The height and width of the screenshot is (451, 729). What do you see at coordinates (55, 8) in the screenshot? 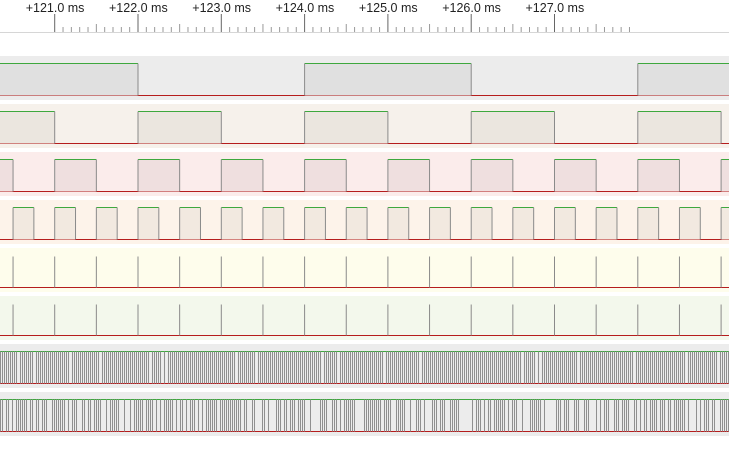
I see `ruler-tick-label: +121.0 ms` at bounding box center [55, 8].